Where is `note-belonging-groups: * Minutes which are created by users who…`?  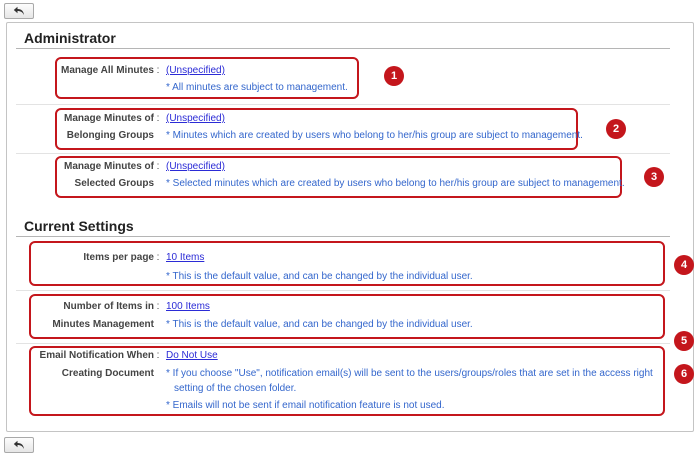 note-belonging-groups: * Minutes which are created by users who… is located at coordinates (374, 135).